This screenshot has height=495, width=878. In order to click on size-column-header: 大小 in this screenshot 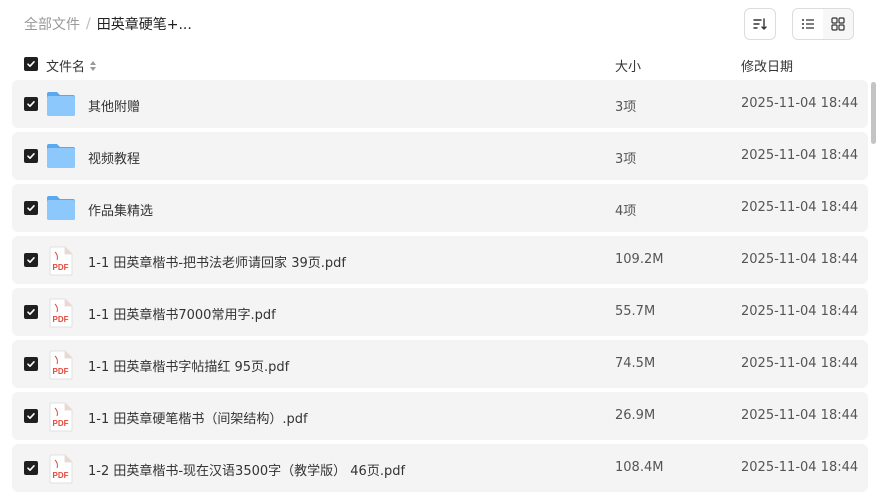, I will do `click(628, 65)`.